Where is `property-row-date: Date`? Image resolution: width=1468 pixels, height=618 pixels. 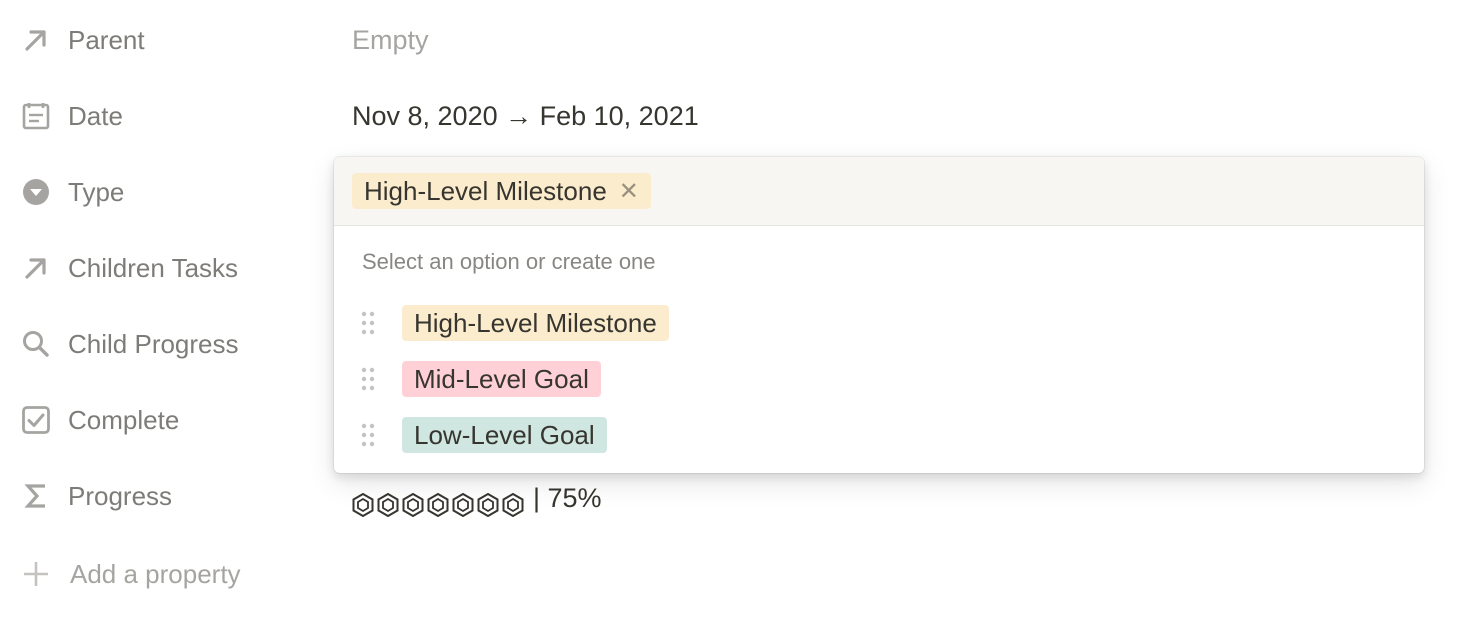 property-row-date: Date is located at coordinates (168, 116).